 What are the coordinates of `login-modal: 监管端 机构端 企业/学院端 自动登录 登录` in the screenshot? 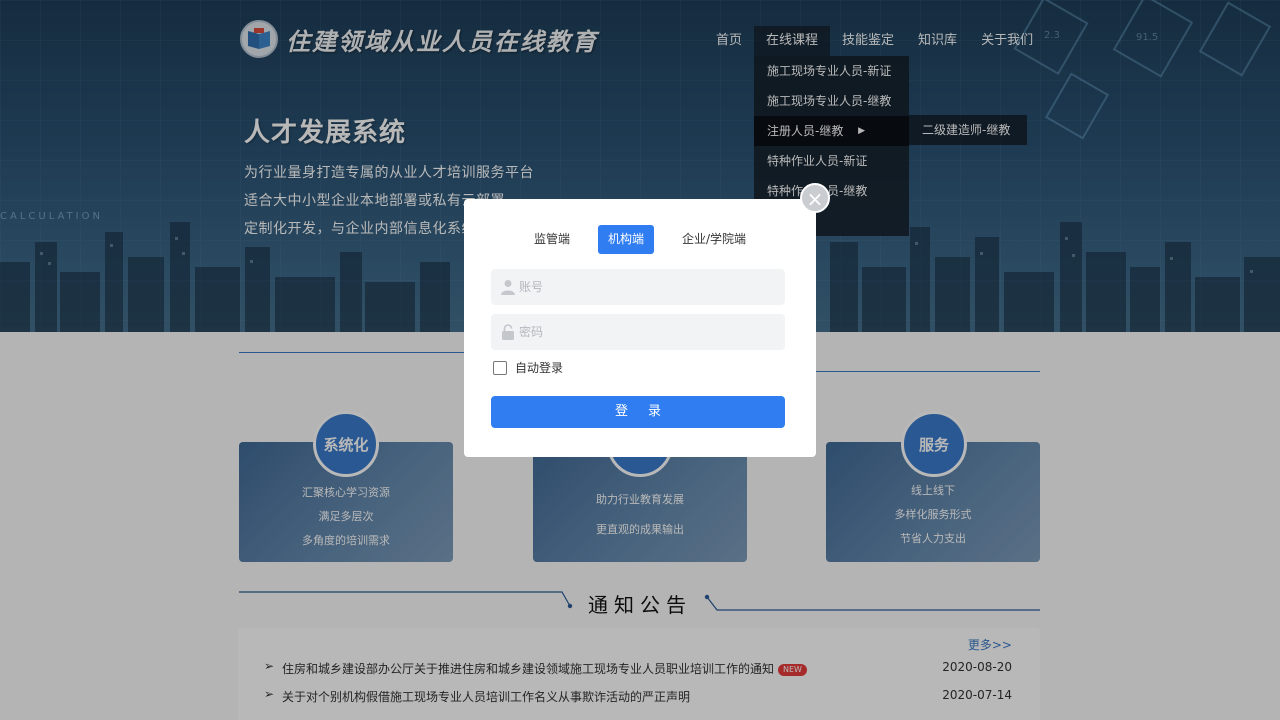 It's located at (640, 328).